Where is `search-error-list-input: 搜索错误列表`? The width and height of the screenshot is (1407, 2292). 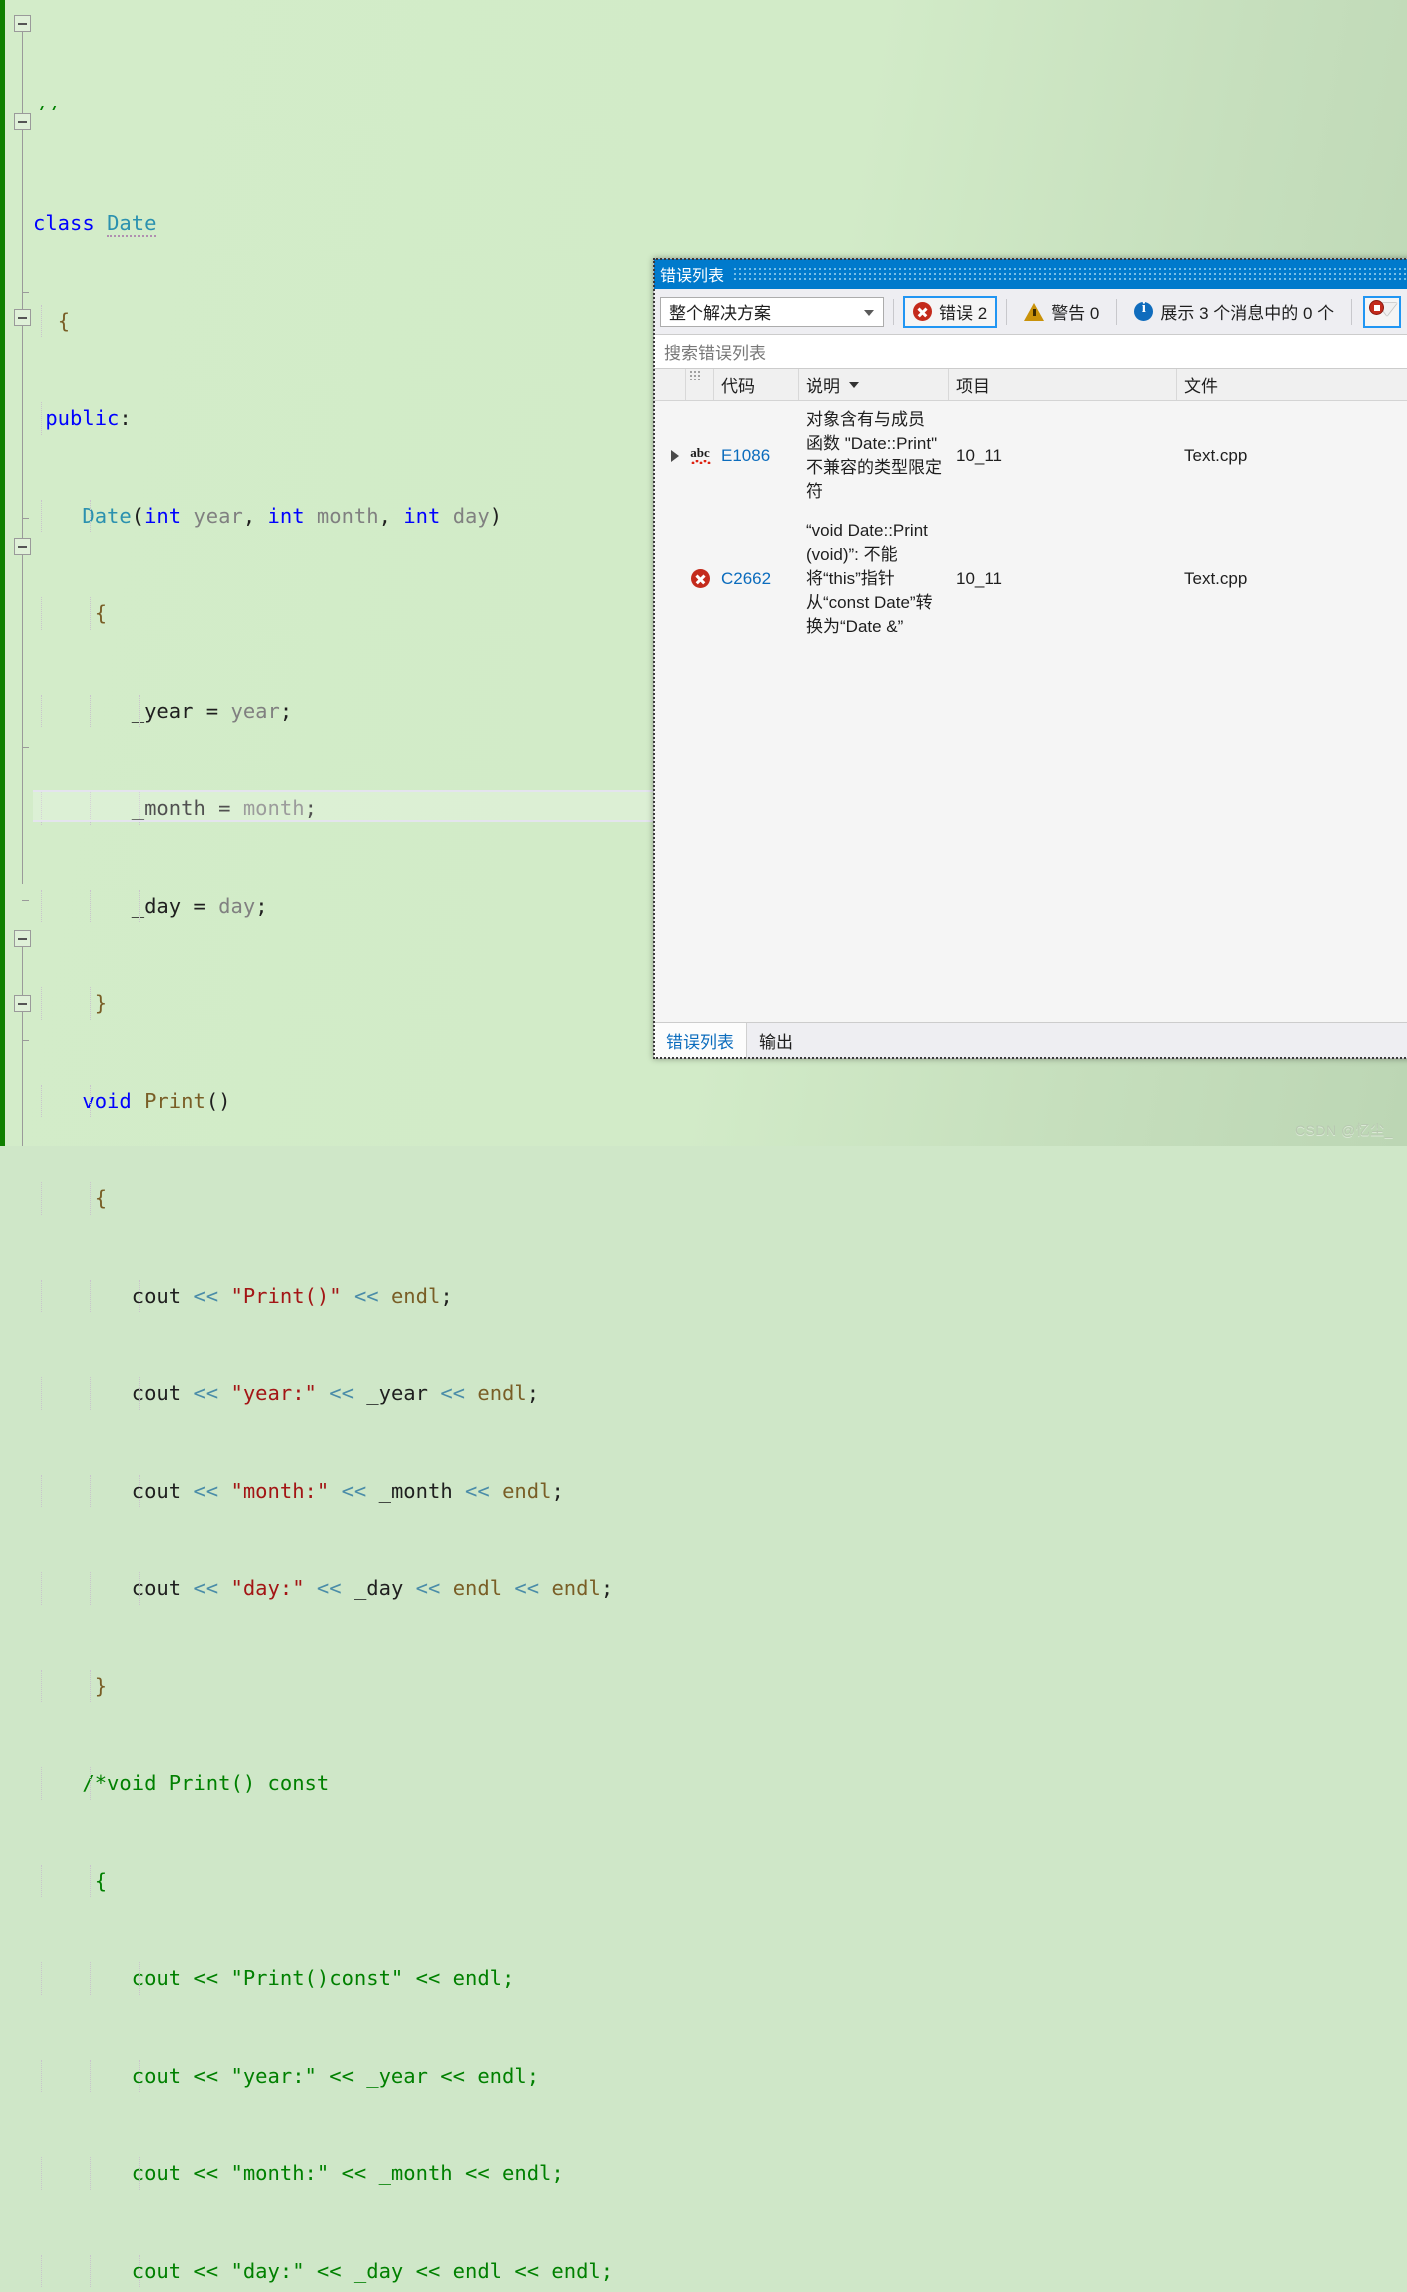
search-error-list-input: 搜索错误列表 is located at coordinates (1030, 352).